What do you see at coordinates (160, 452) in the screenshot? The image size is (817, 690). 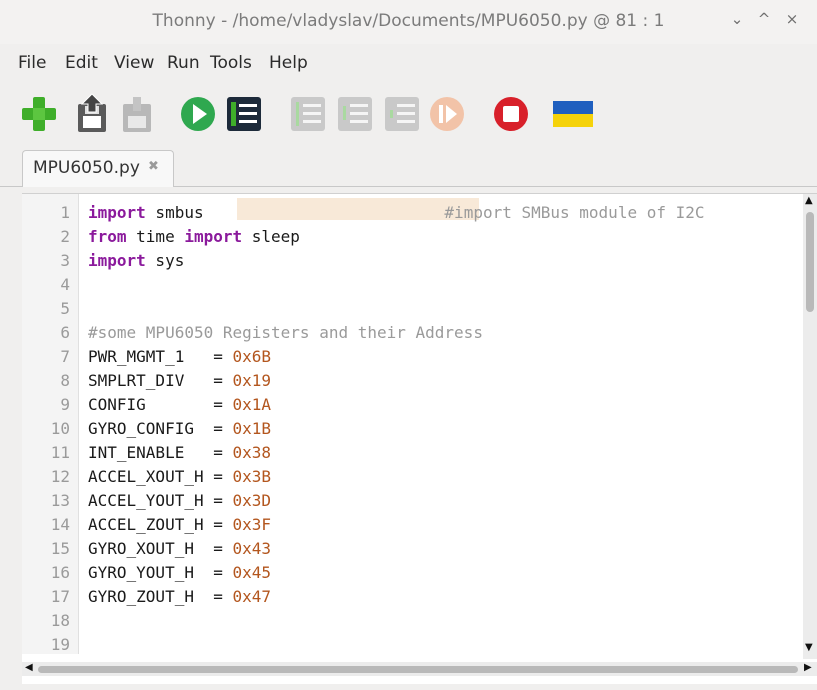 I see `code-token: INT_ENABLE =` at bounding box center [160, 452].